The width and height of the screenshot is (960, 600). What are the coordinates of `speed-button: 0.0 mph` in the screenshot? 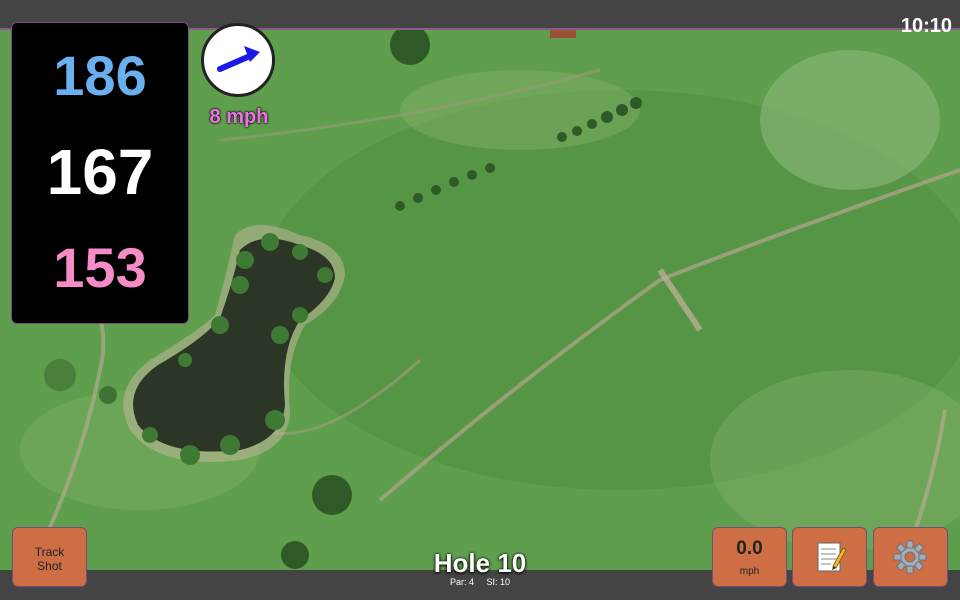 It's located at (749, 557).